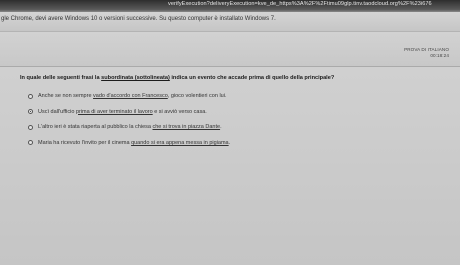  Describe the element at coordinates (230, 49) in the screenshot. I see `exam-header: PROVA DI ITALIANO 00:18:24` at that location.